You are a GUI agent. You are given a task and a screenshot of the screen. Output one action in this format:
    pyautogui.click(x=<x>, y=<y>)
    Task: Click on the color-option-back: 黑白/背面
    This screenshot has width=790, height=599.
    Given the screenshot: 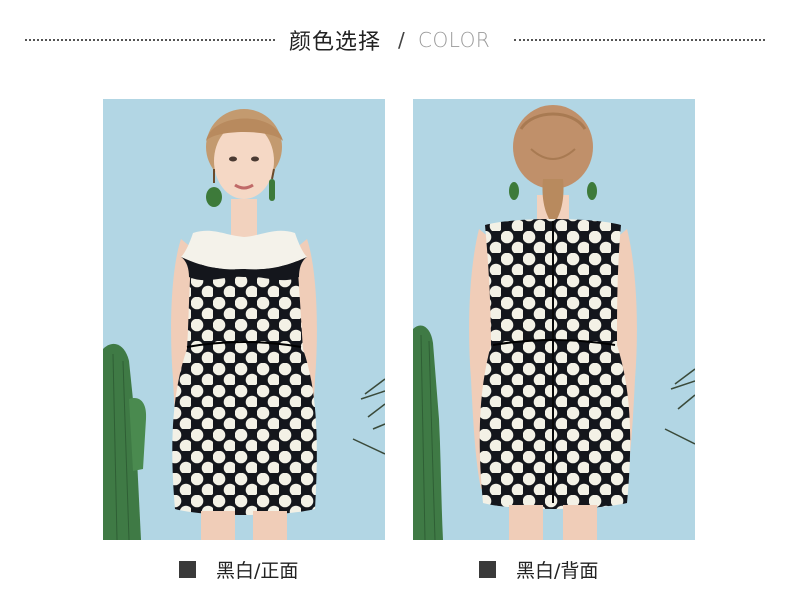 What is the action you would take?
    pyautogui.click(x=538, y=569)
    